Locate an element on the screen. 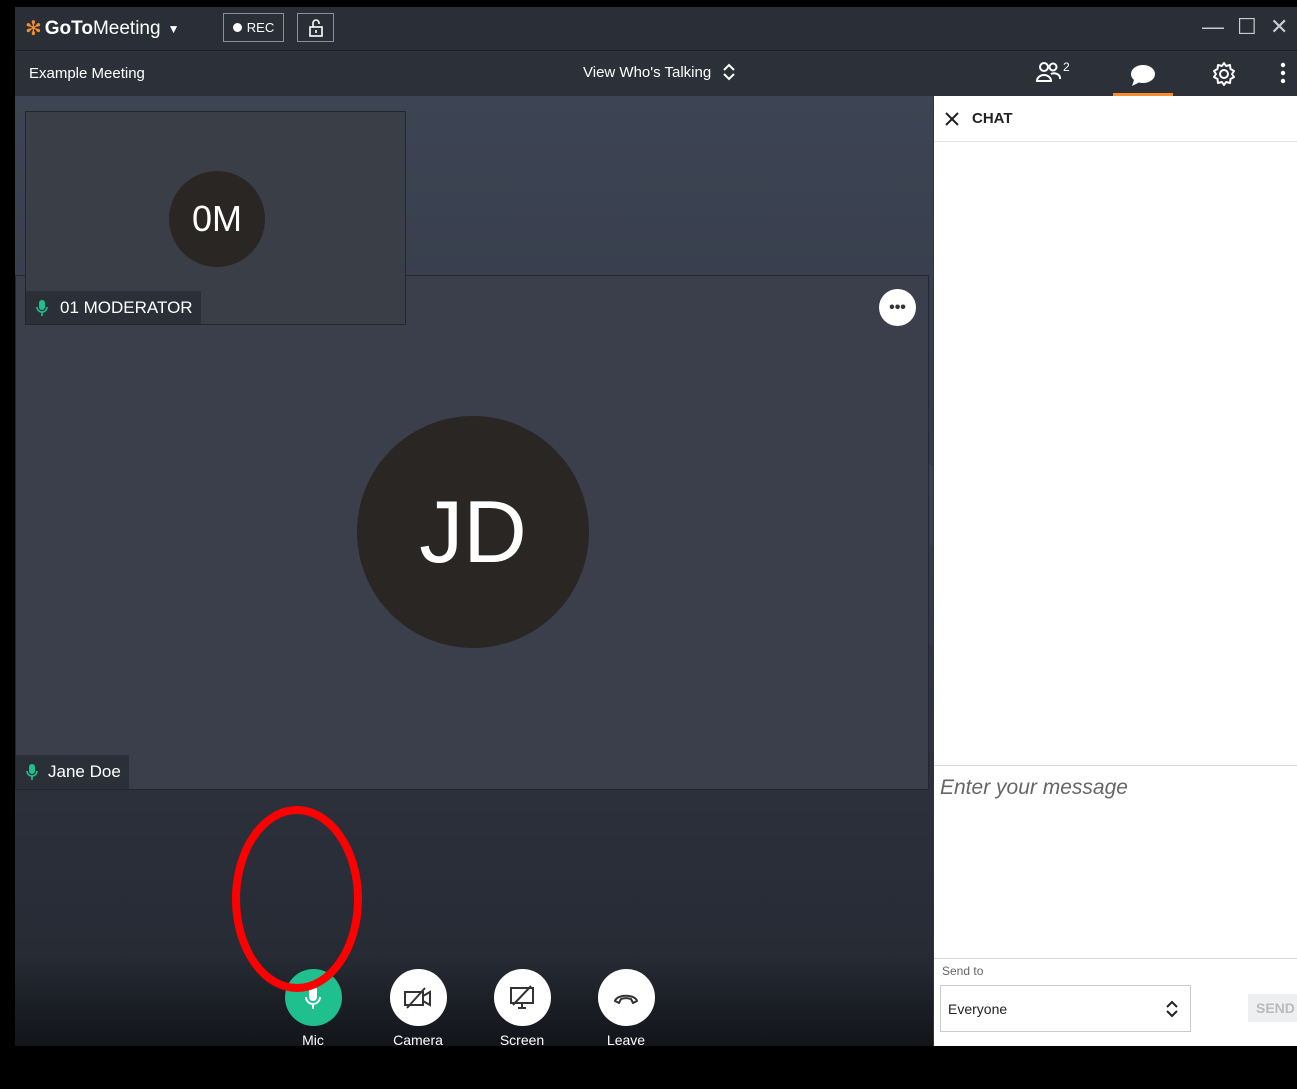 This screenshot has height=1089, width=1297. chat-toggle-button is located at coordinates (1143, 76).